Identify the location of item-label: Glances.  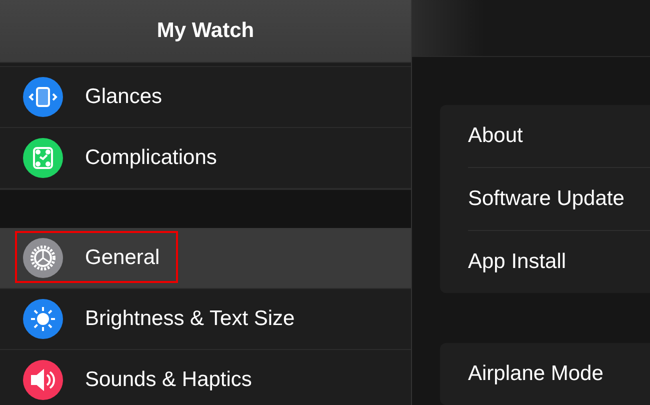
(123, 97).